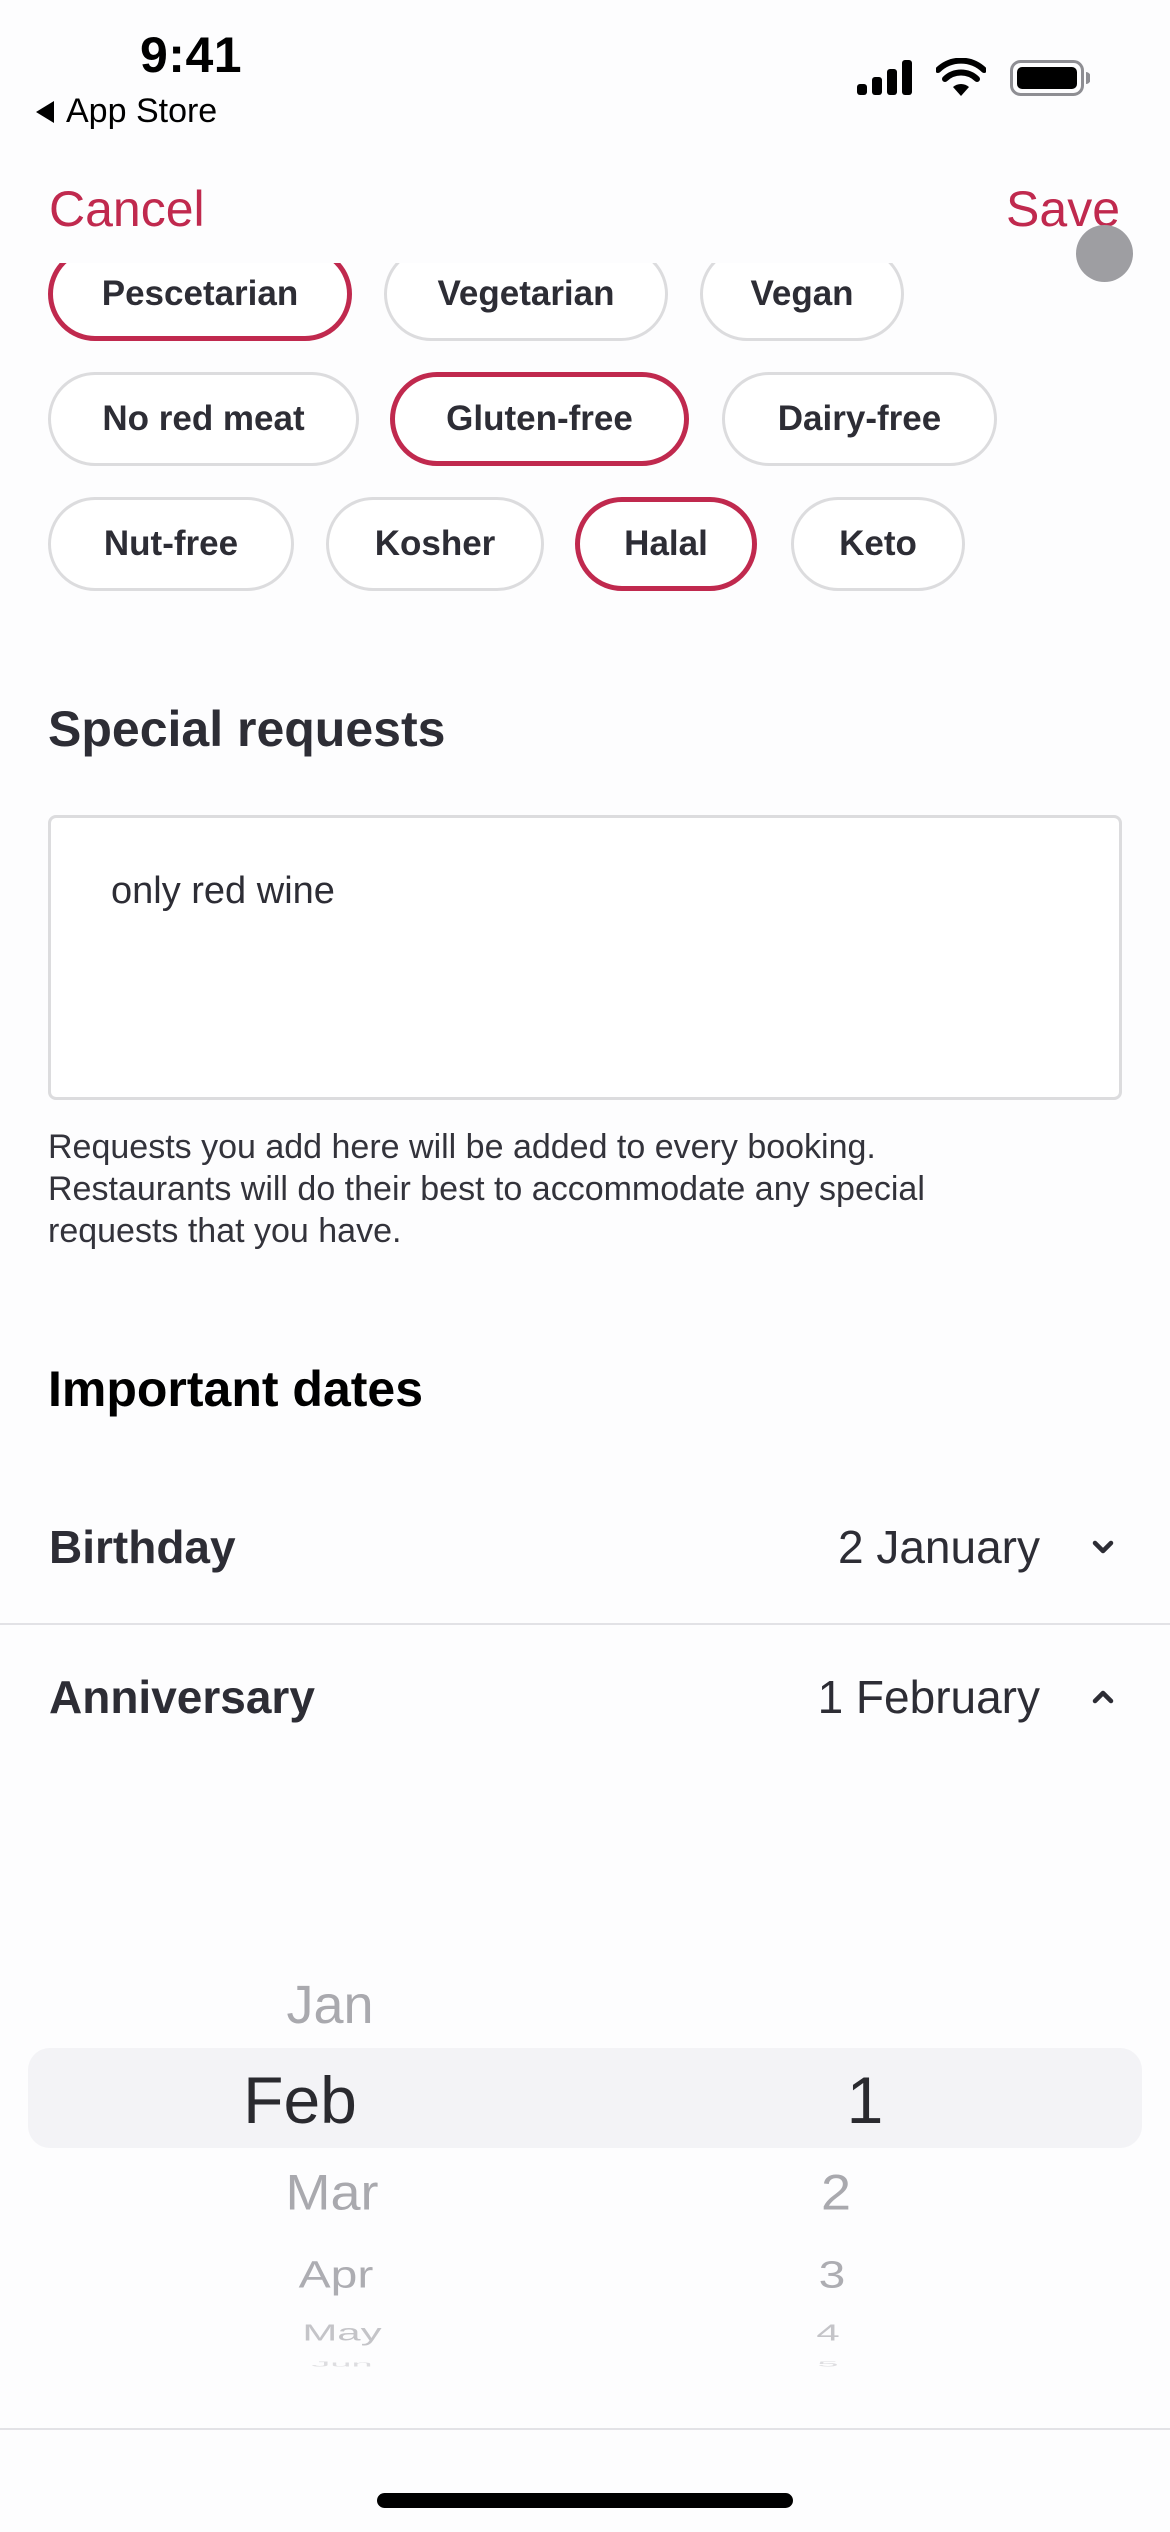 This screenshot has height=2532, width=1170. Describe the element at coordinates (827, 2364) in the screenshot. I see `picker-day-option: 5` at that location.